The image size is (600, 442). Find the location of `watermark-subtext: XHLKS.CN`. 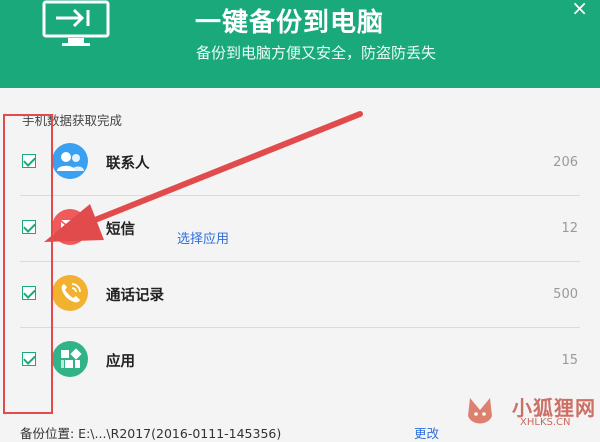

watermark-subtext: XHLKS.CN is located at coordinates (545, 422).